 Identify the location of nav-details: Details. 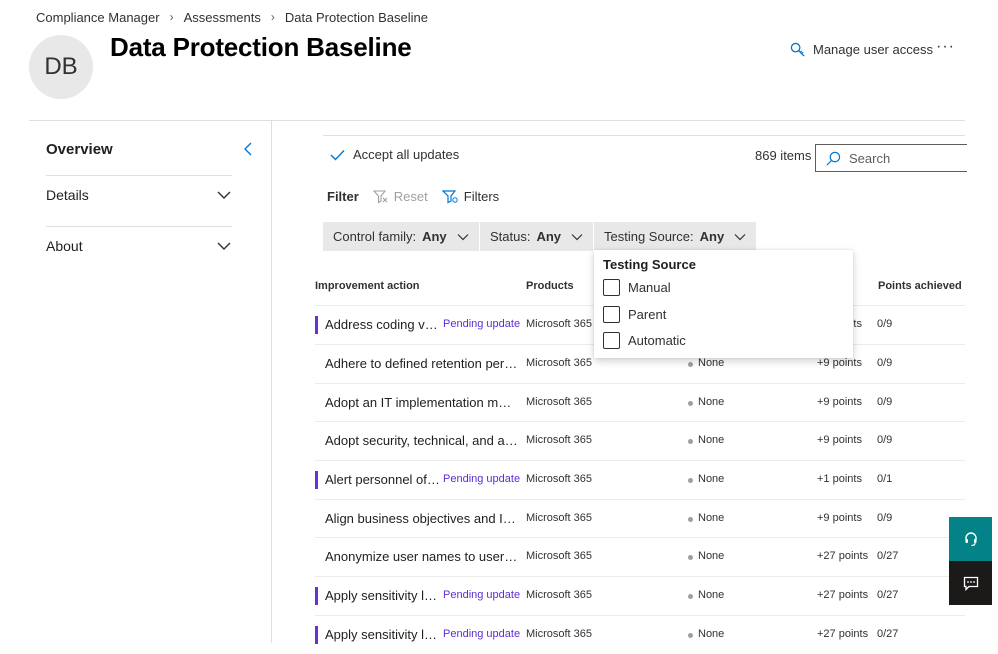
(139, 195).